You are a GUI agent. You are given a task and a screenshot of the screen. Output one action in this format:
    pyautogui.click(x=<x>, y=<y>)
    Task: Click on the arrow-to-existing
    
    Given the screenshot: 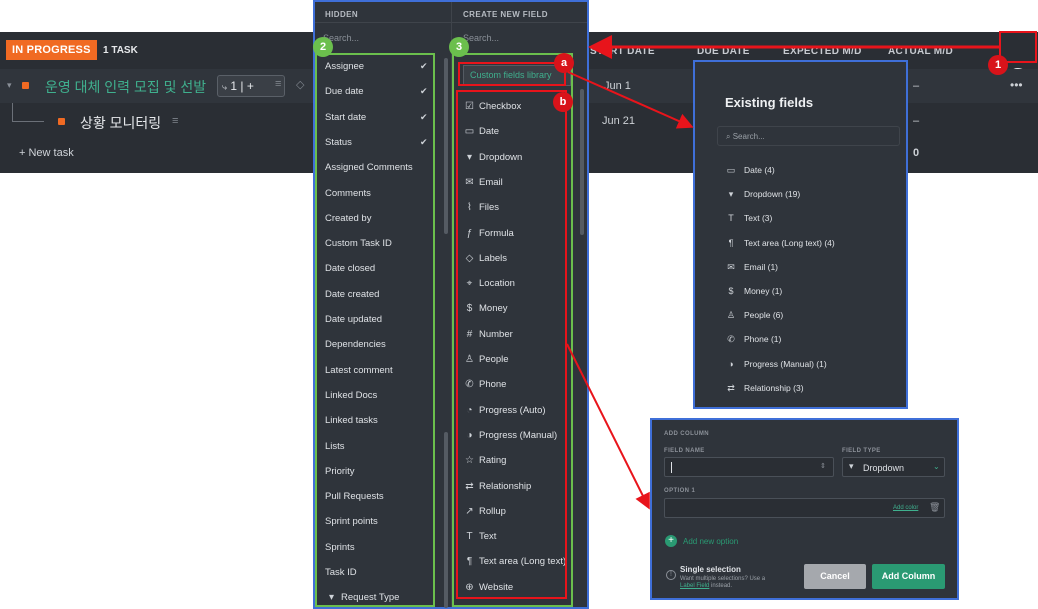 What is the action you would take?
    pyautogui.click(x=630, y=100)
    